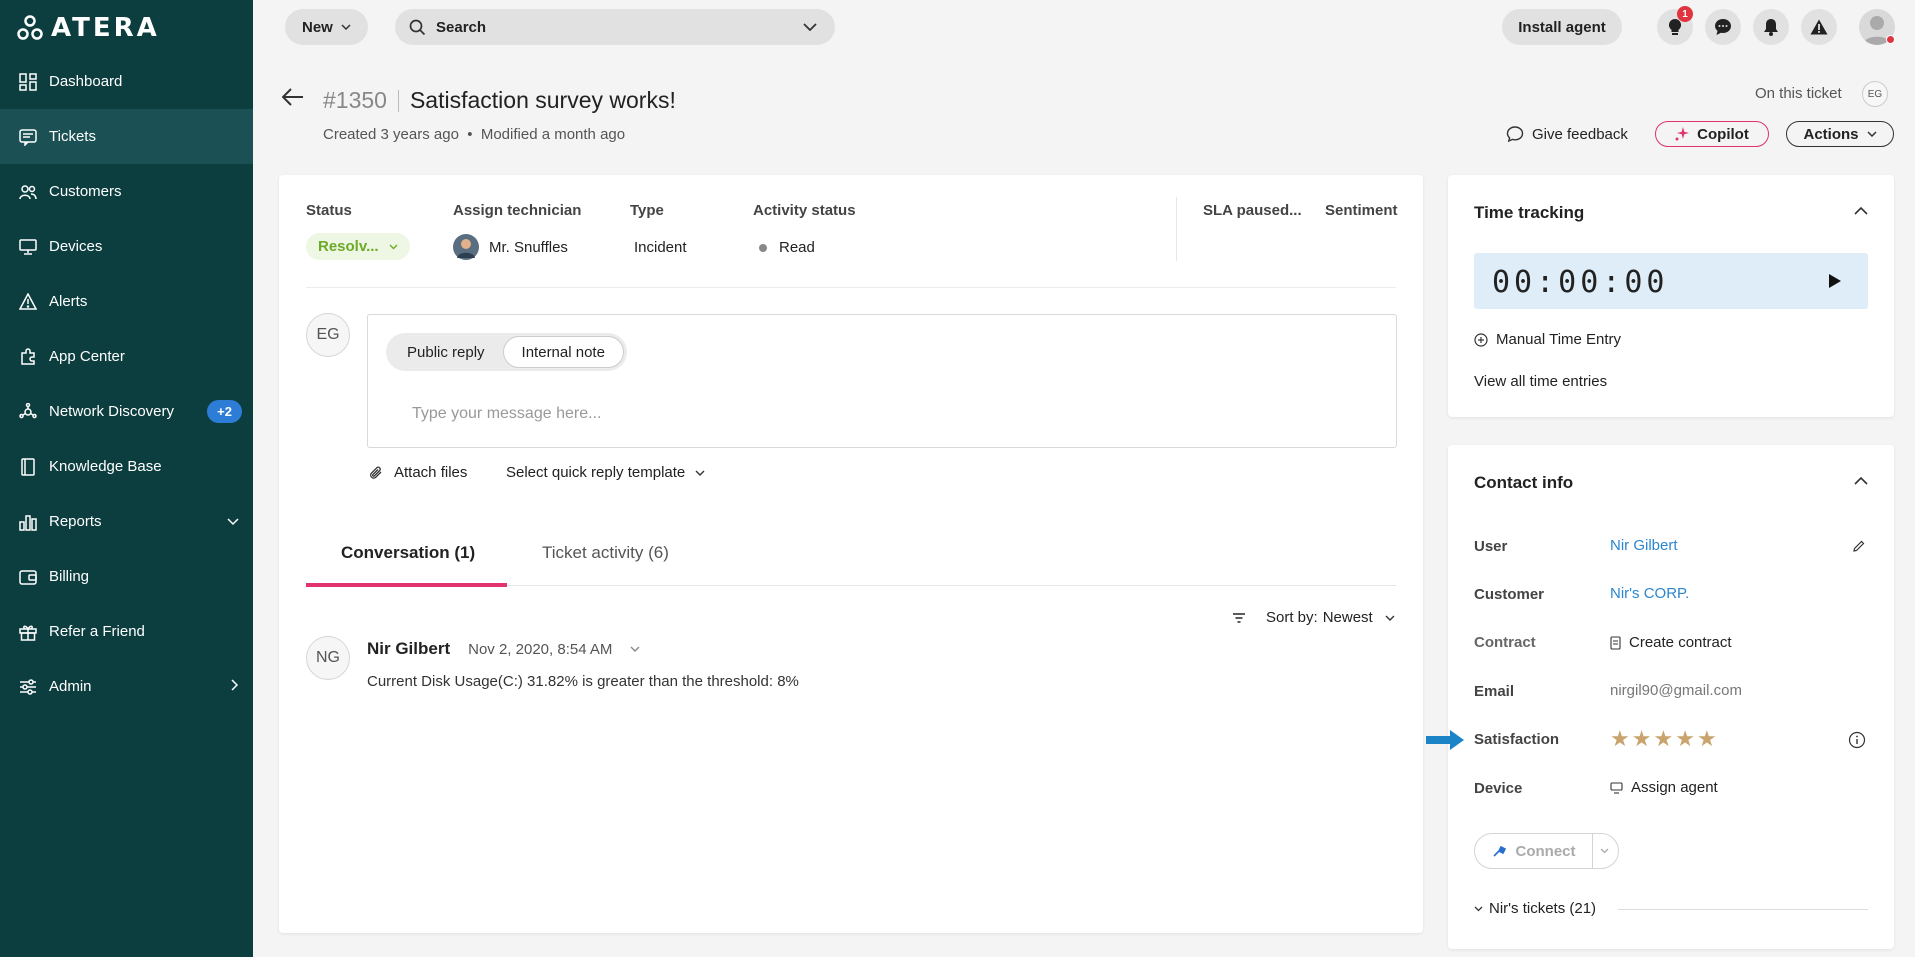 Image resolution: width=1915 pixels, height=957 pixels. What do you see at coordinates (326, 27) in the screenshot?
I see `new-button: New` at bounding box center [326, 27].